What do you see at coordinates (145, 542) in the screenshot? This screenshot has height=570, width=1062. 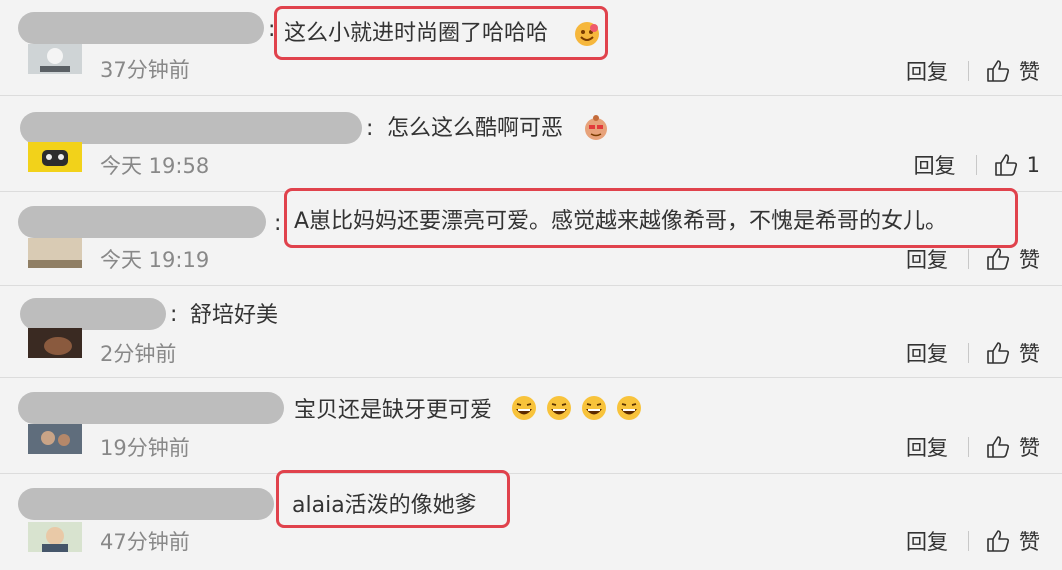 I see `timestamp: 47分钟前` at bounding box center [145, 542].